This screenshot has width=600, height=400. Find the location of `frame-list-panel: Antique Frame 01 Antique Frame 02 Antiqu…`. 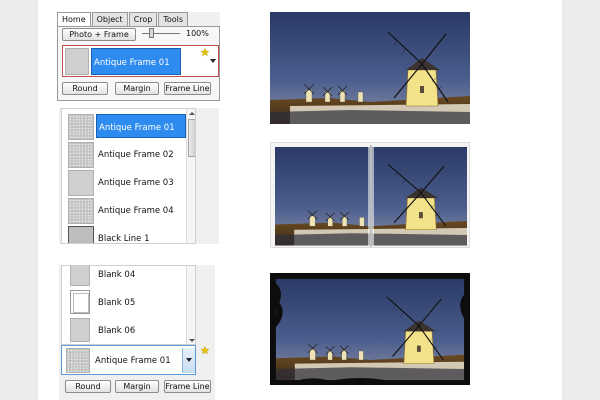

frame-list-panel: Antique Frame 01 Antique Frame 02 Antiqu… is located at coordinates (139, 176).